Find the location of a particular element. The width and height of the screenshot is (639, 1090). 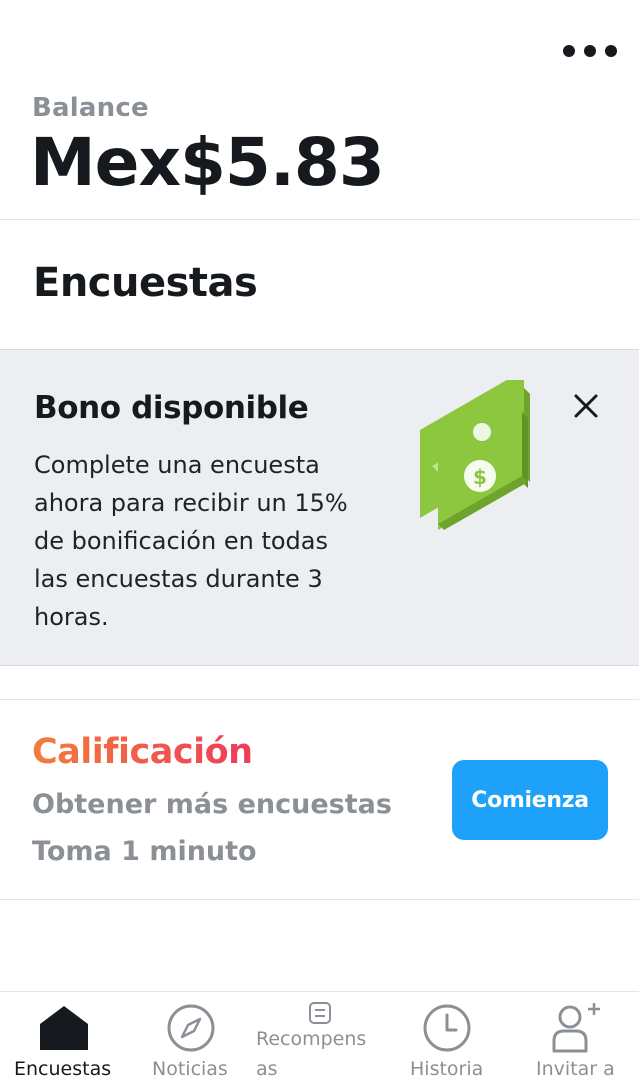

nav-label: Encuestas is located at coordinates (63, 1069).